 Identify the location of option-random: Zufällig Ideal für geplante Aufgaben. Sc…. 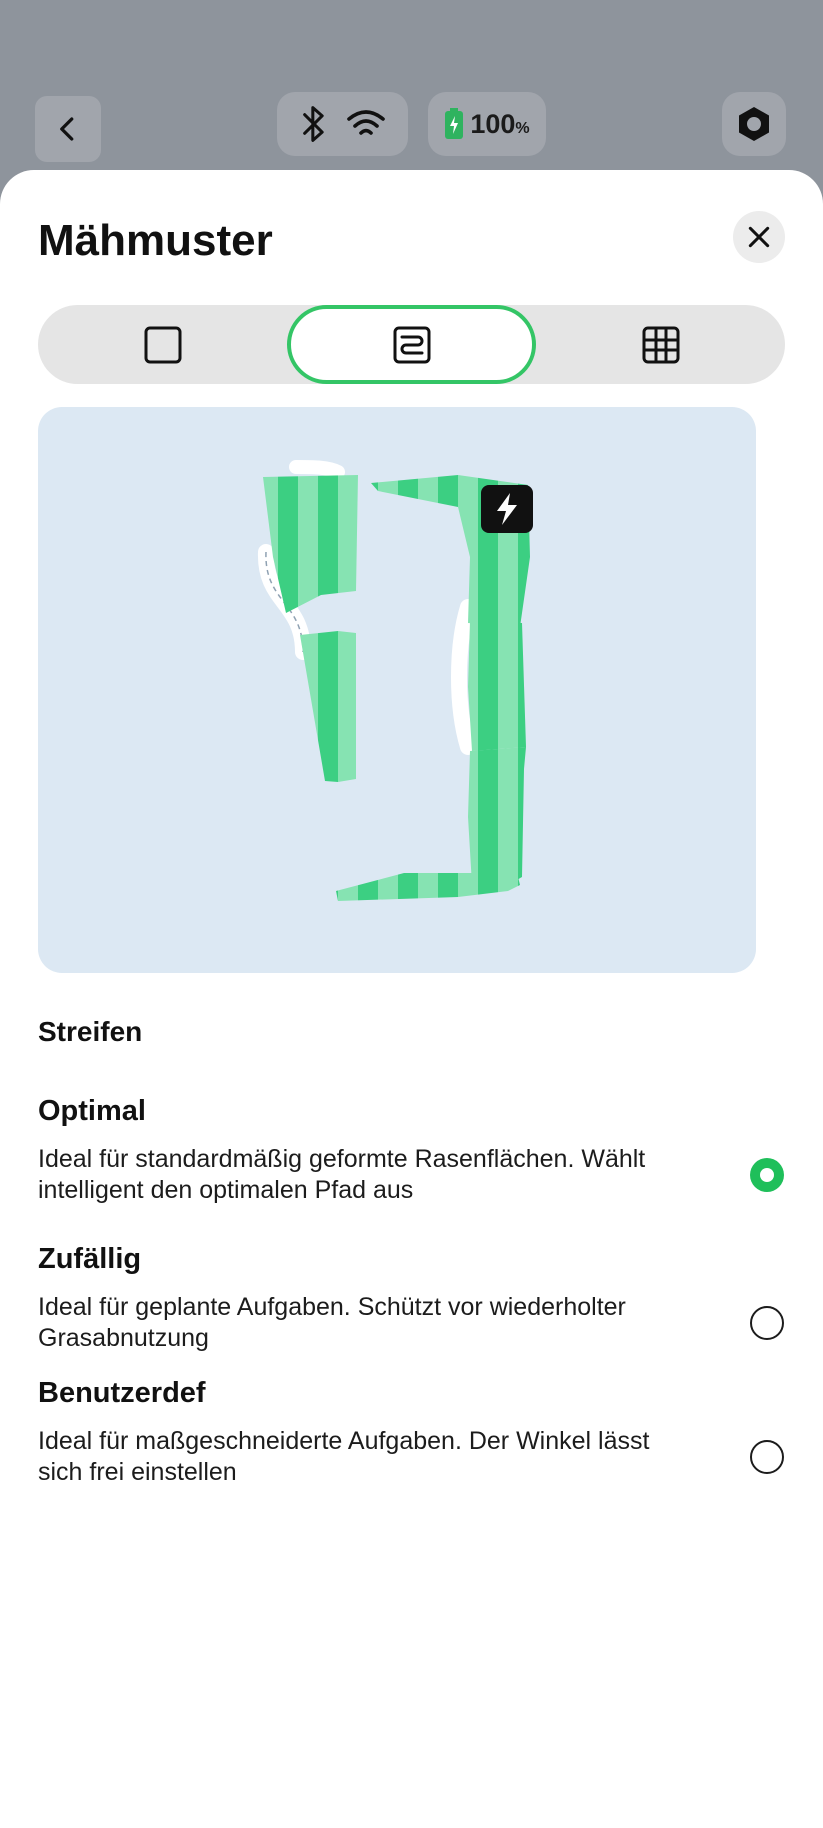
(411, 1298).